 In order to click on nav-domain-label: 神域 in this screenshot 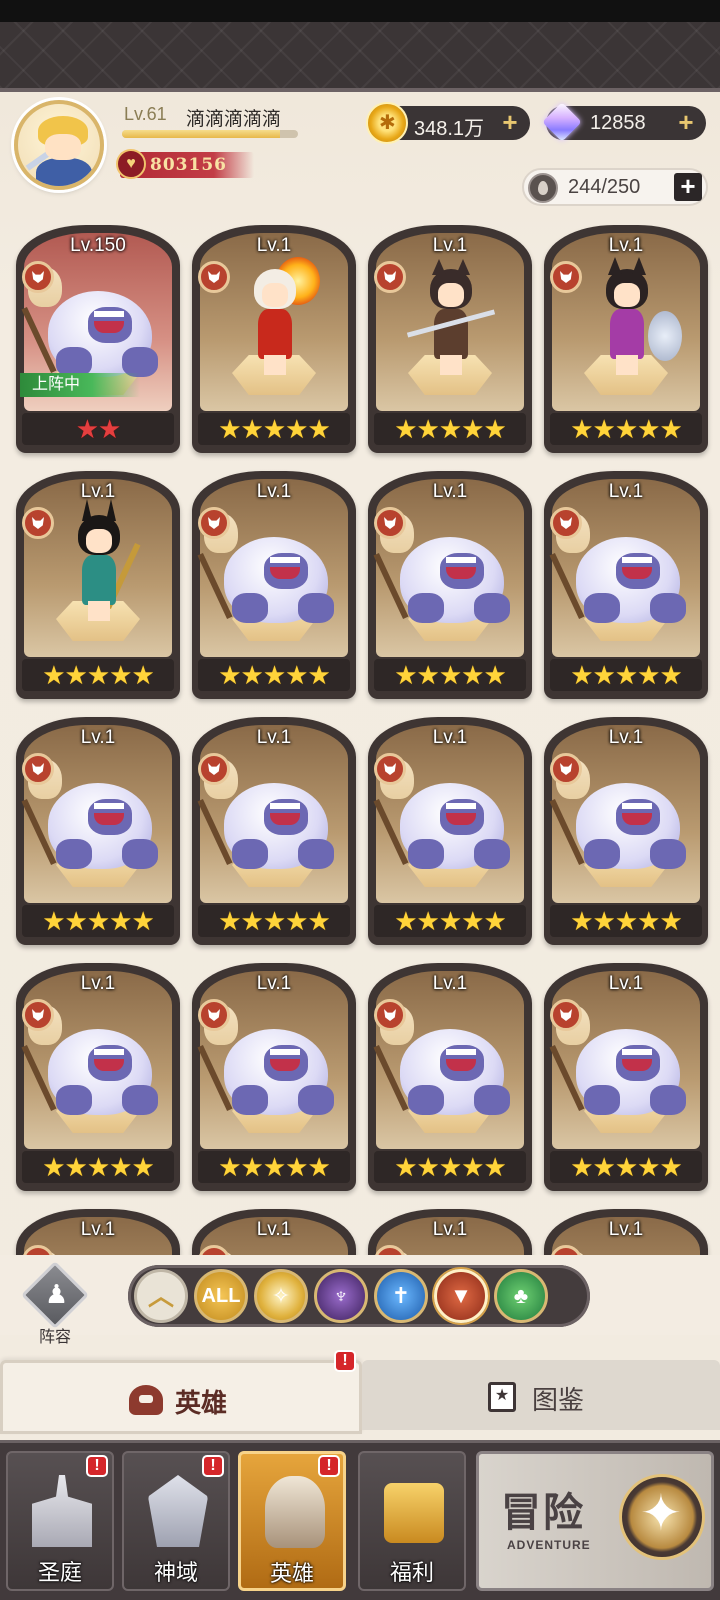, I will do `click(175, 1572)`.